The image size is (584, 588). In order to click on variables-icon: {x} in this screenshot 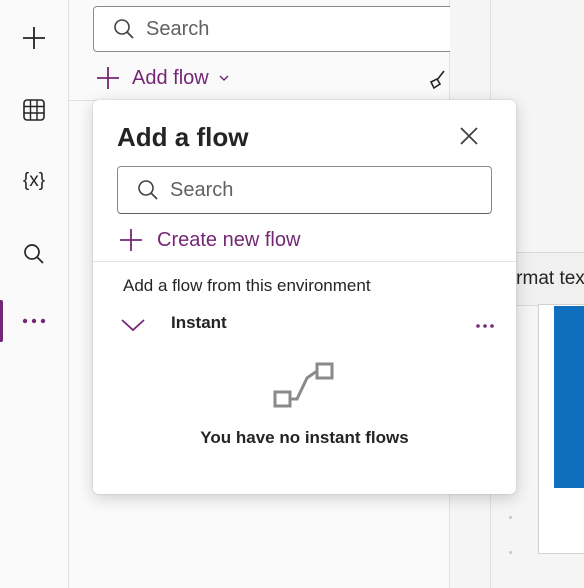, I will do `click(34, 180)`.